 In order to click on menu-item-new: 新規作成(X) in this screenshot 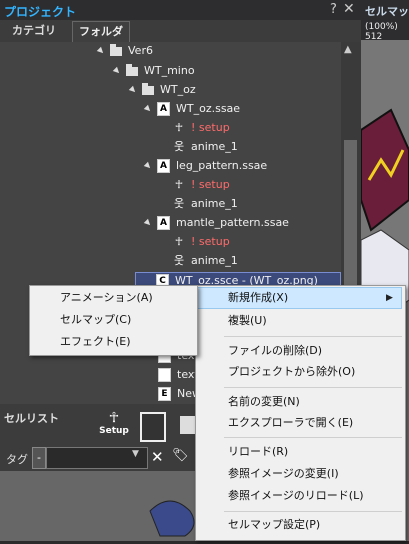, I will do `click(258, 298)`.